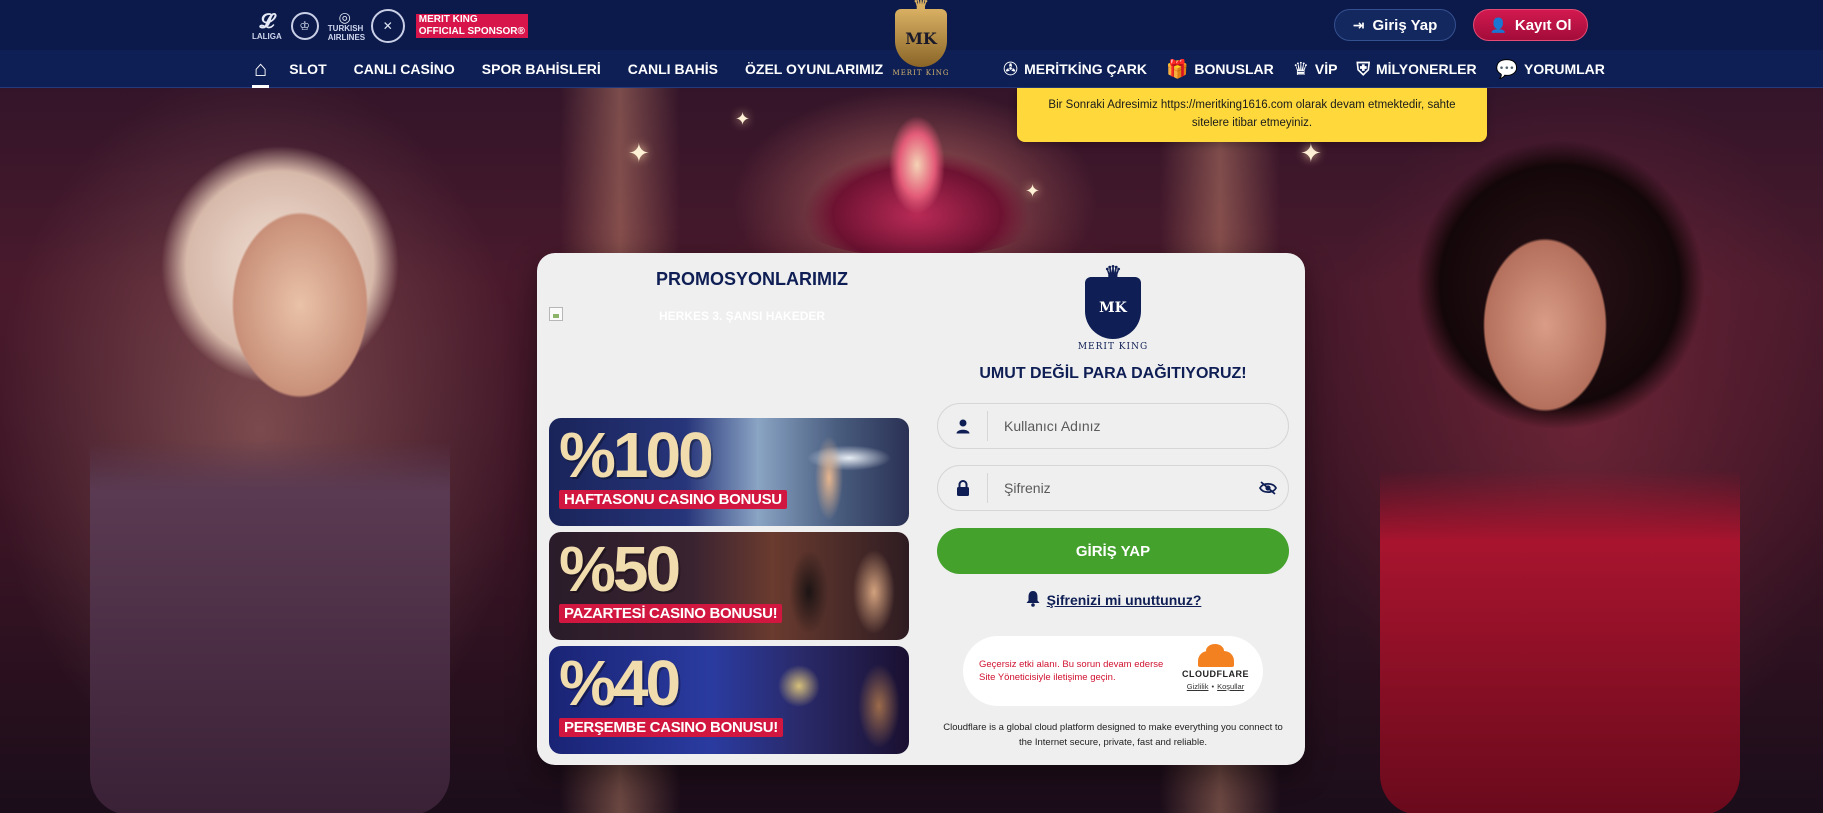  What do you see at coordinates (1416, 69) in the screenshot?
I see `nav-item-millionaires: ⛨ MİLYONERLER` at bounding box center [1416, 69].